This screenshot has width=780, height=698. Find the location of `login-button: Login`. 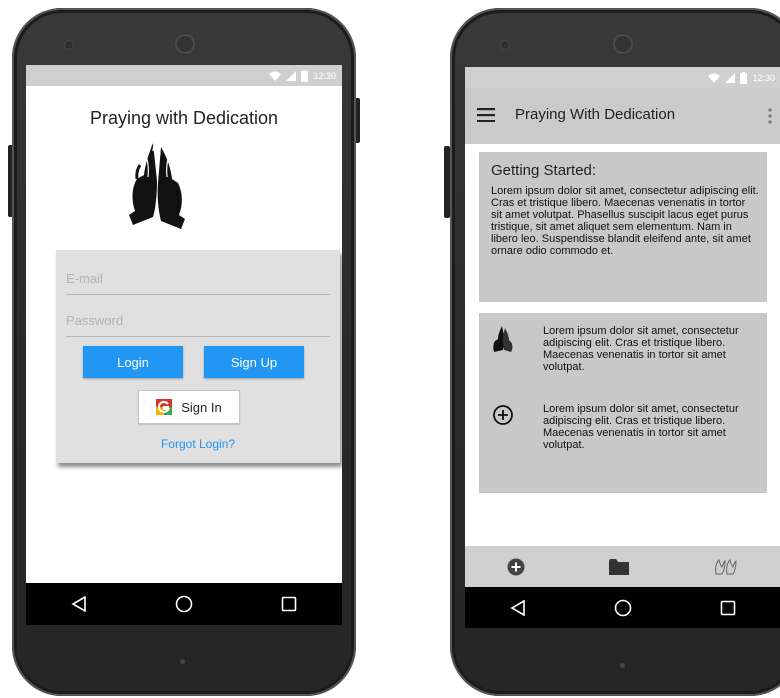

login-button: Login is located at coordinates (133, 362).